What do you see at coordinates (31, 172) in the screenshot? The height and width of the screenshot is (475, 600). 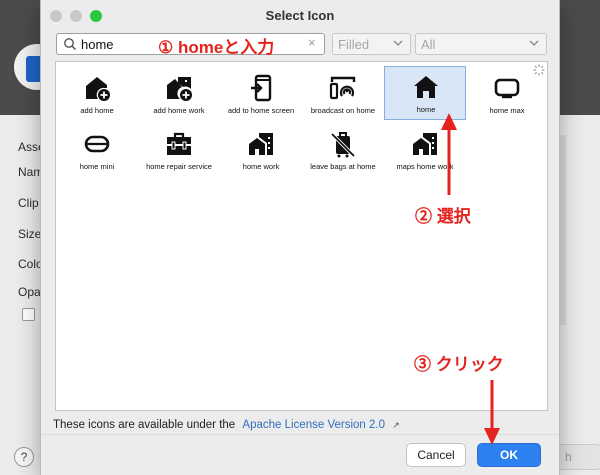 I see `bg-label-name: Nam` at bounding box center [31, 172].